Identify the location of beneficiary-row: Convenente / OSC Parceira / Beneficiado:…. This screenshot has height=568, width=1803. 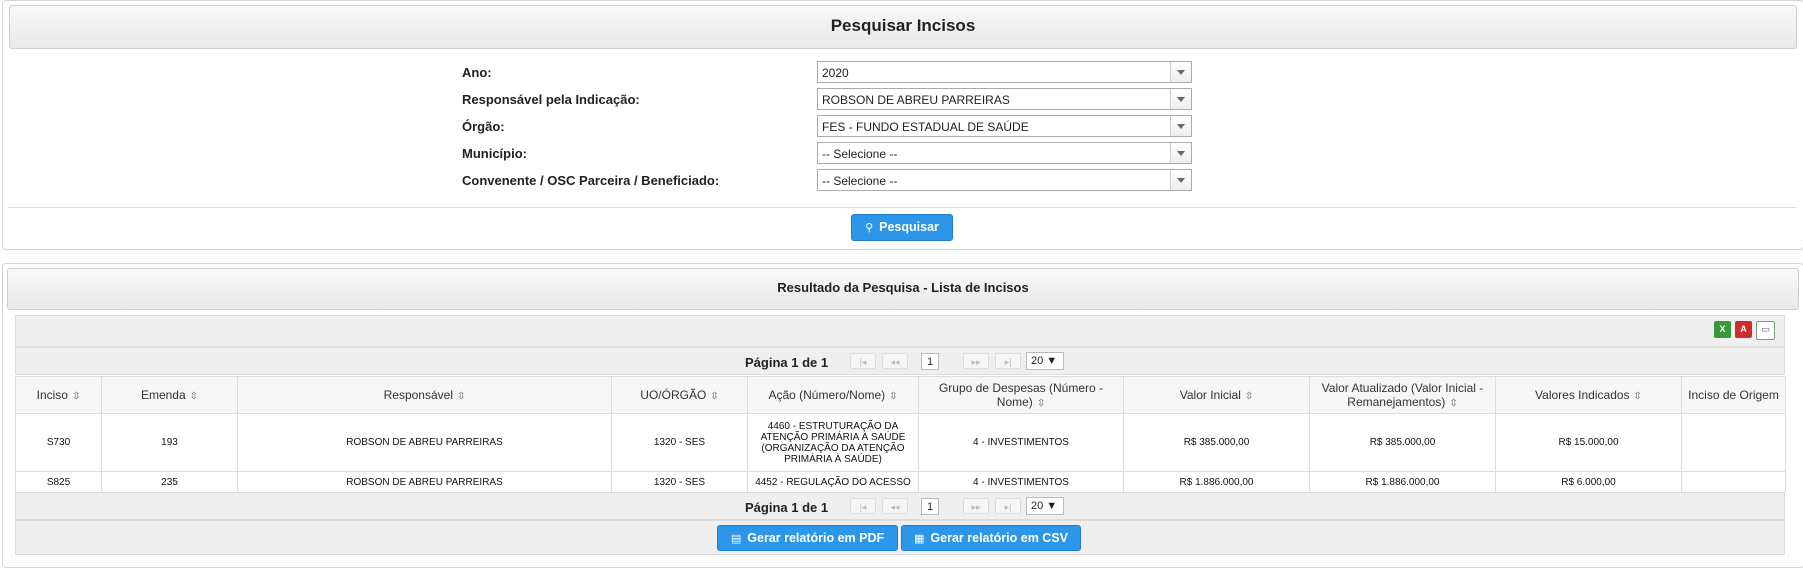
(827, 181).